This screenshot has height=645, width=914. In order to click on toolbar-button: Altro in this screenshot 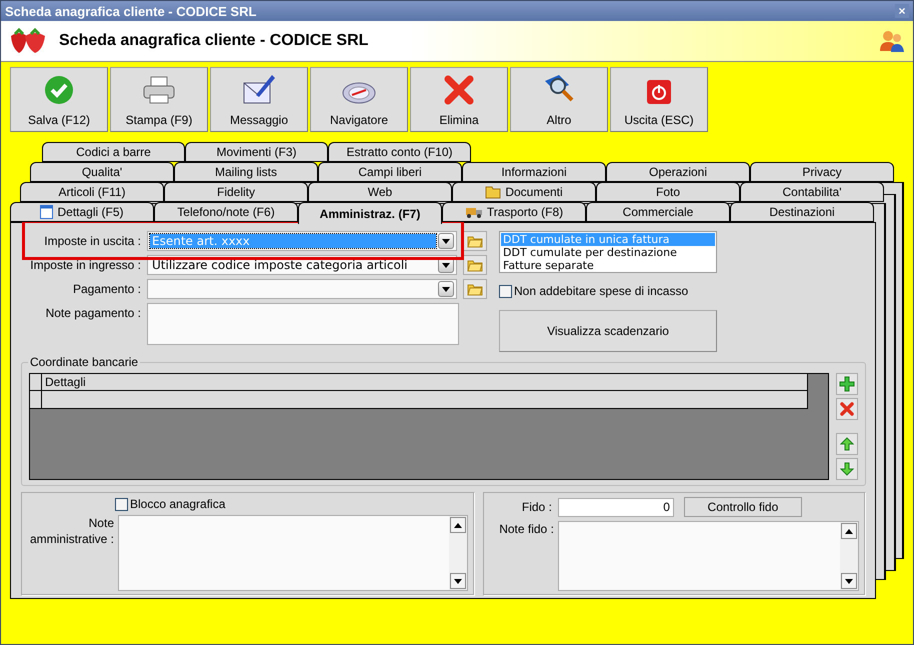, I will do `click(559, 99)`.